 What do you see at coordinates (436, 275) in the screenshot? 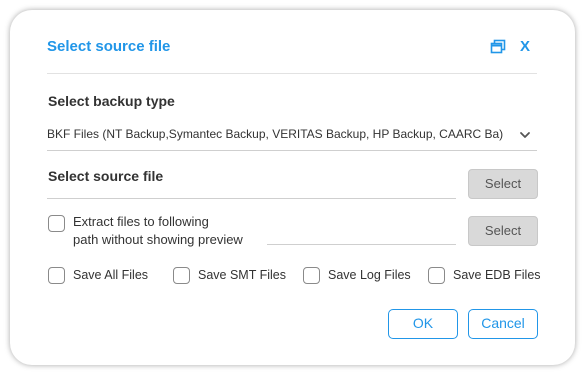
I see `save-edb-files-checkbox` at bounding box center [436, 275].